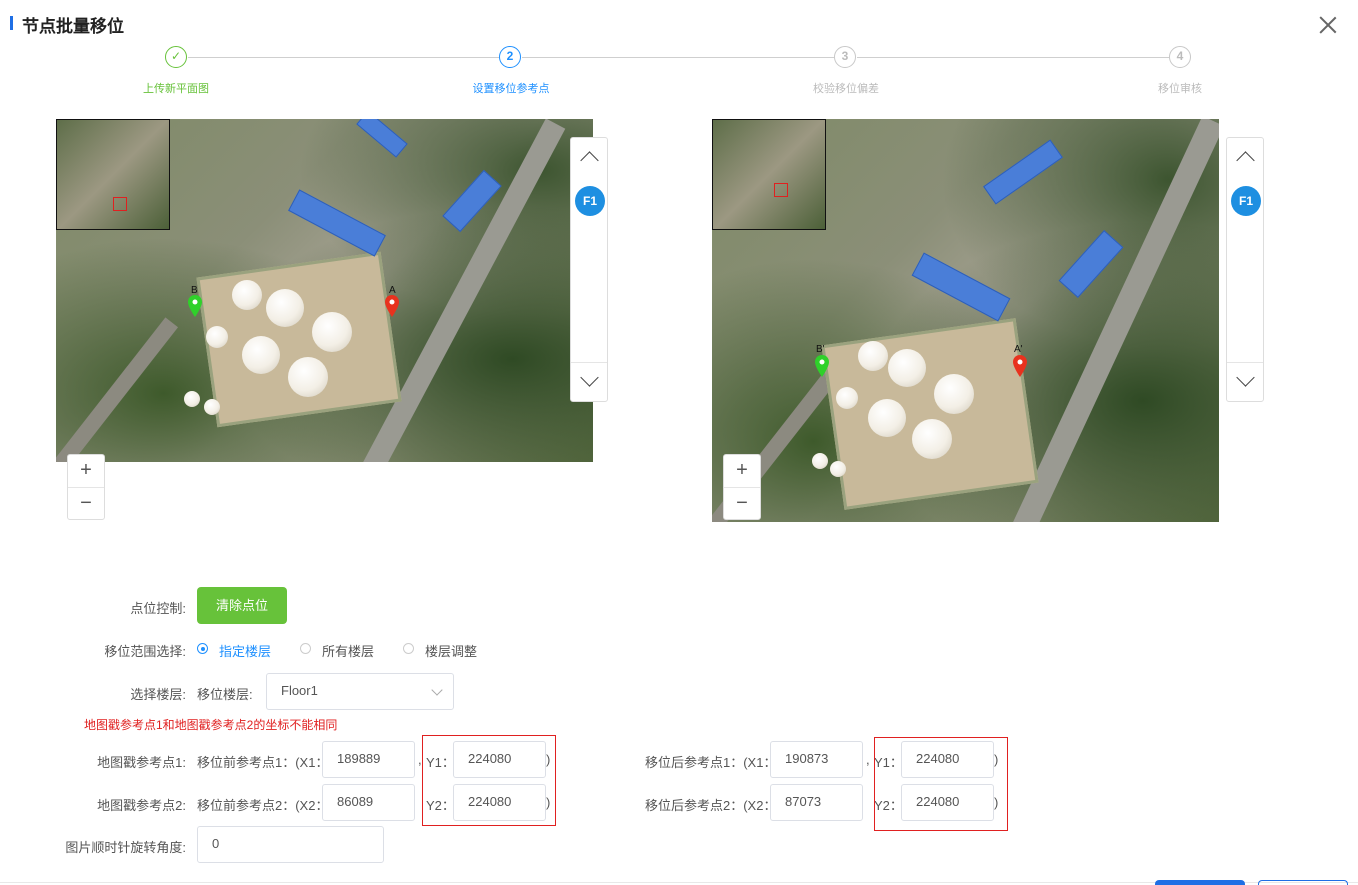 The width and height of the screenshot is (1358, 885). I want to click on close-icon, so click(1328, 25).